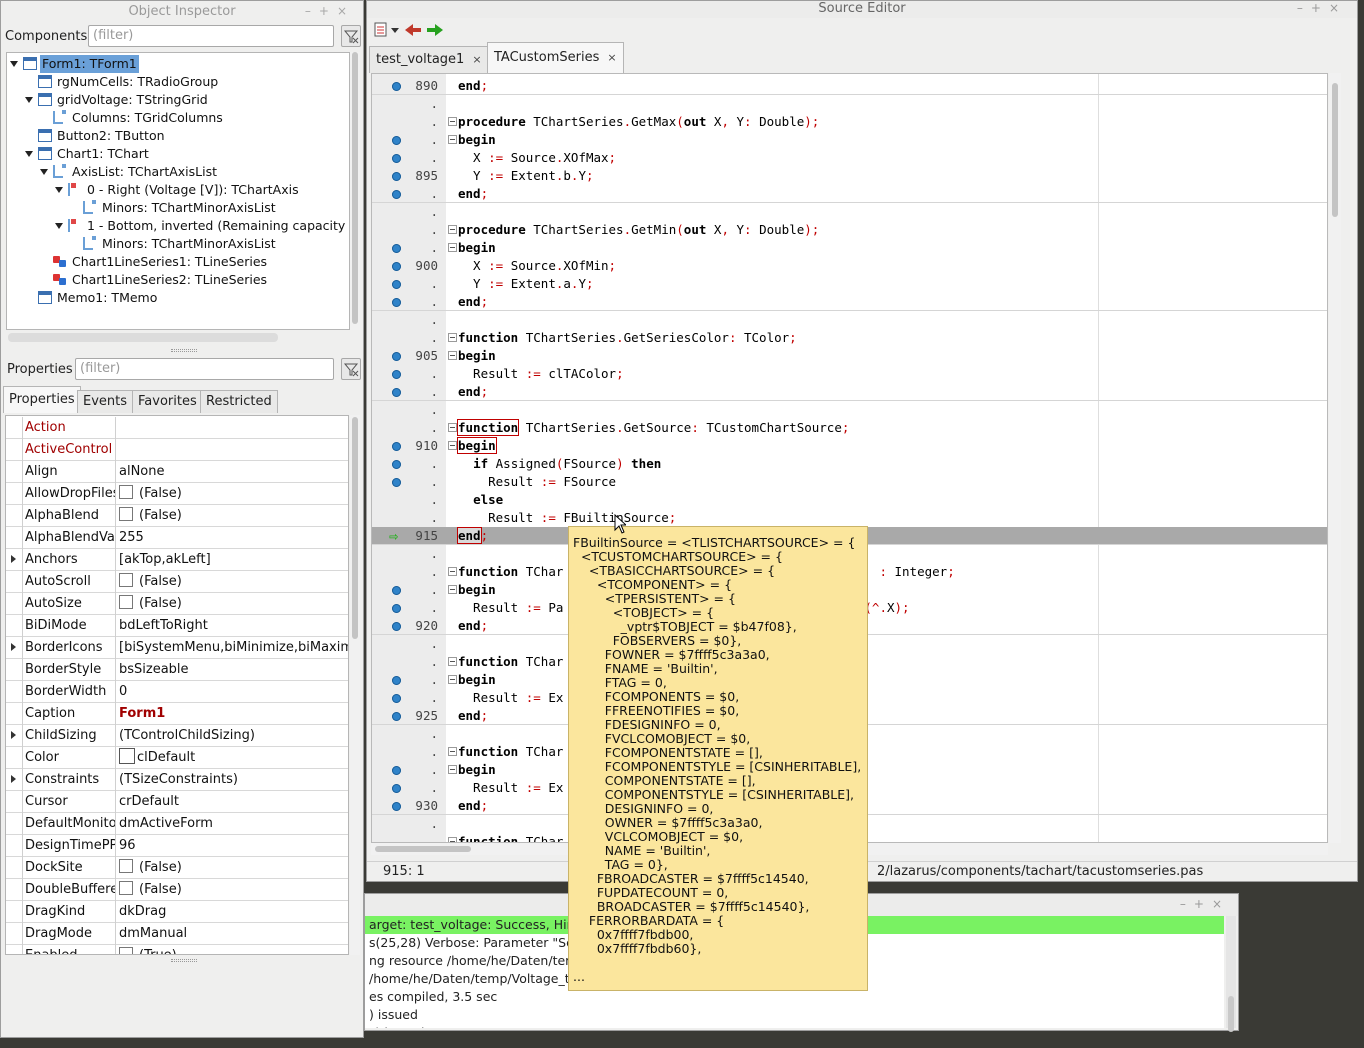  I want to click on property-value: dmActiveForm, so click(233, 823).